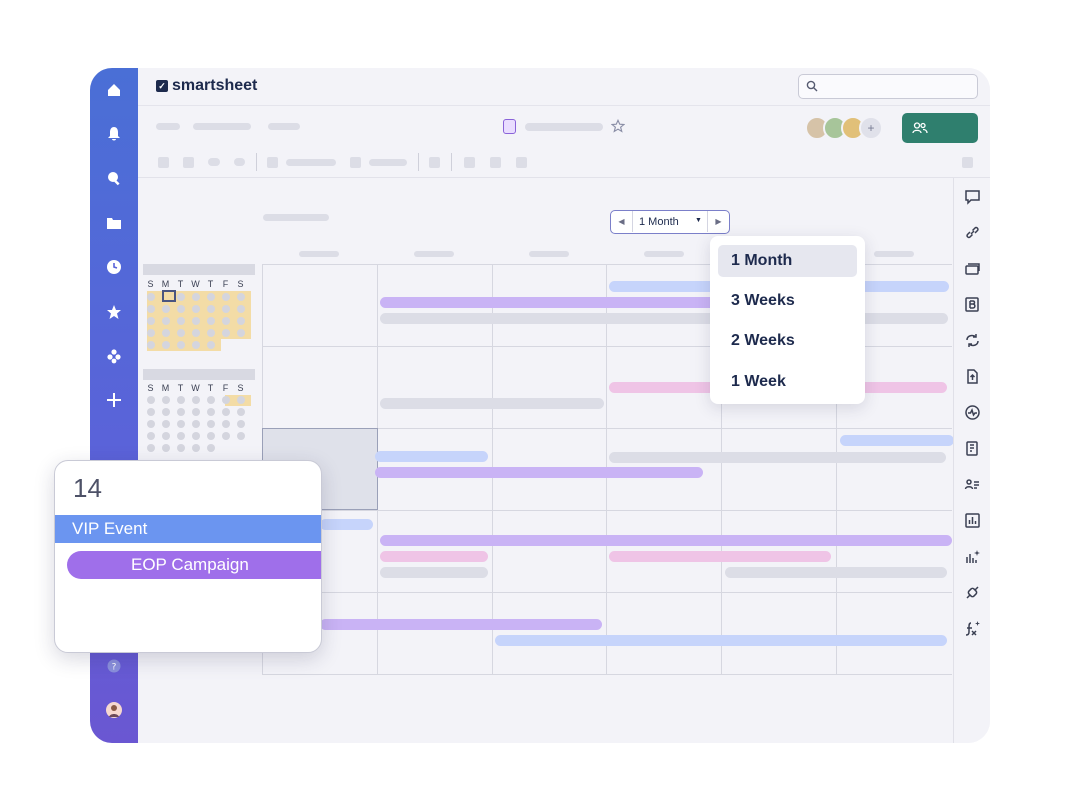 The width and height of the screenshot is (1080, 810). What do you see at coordinates (940, 128) in the screenshot?
I see `share-button` at bounding box center [940, 128].